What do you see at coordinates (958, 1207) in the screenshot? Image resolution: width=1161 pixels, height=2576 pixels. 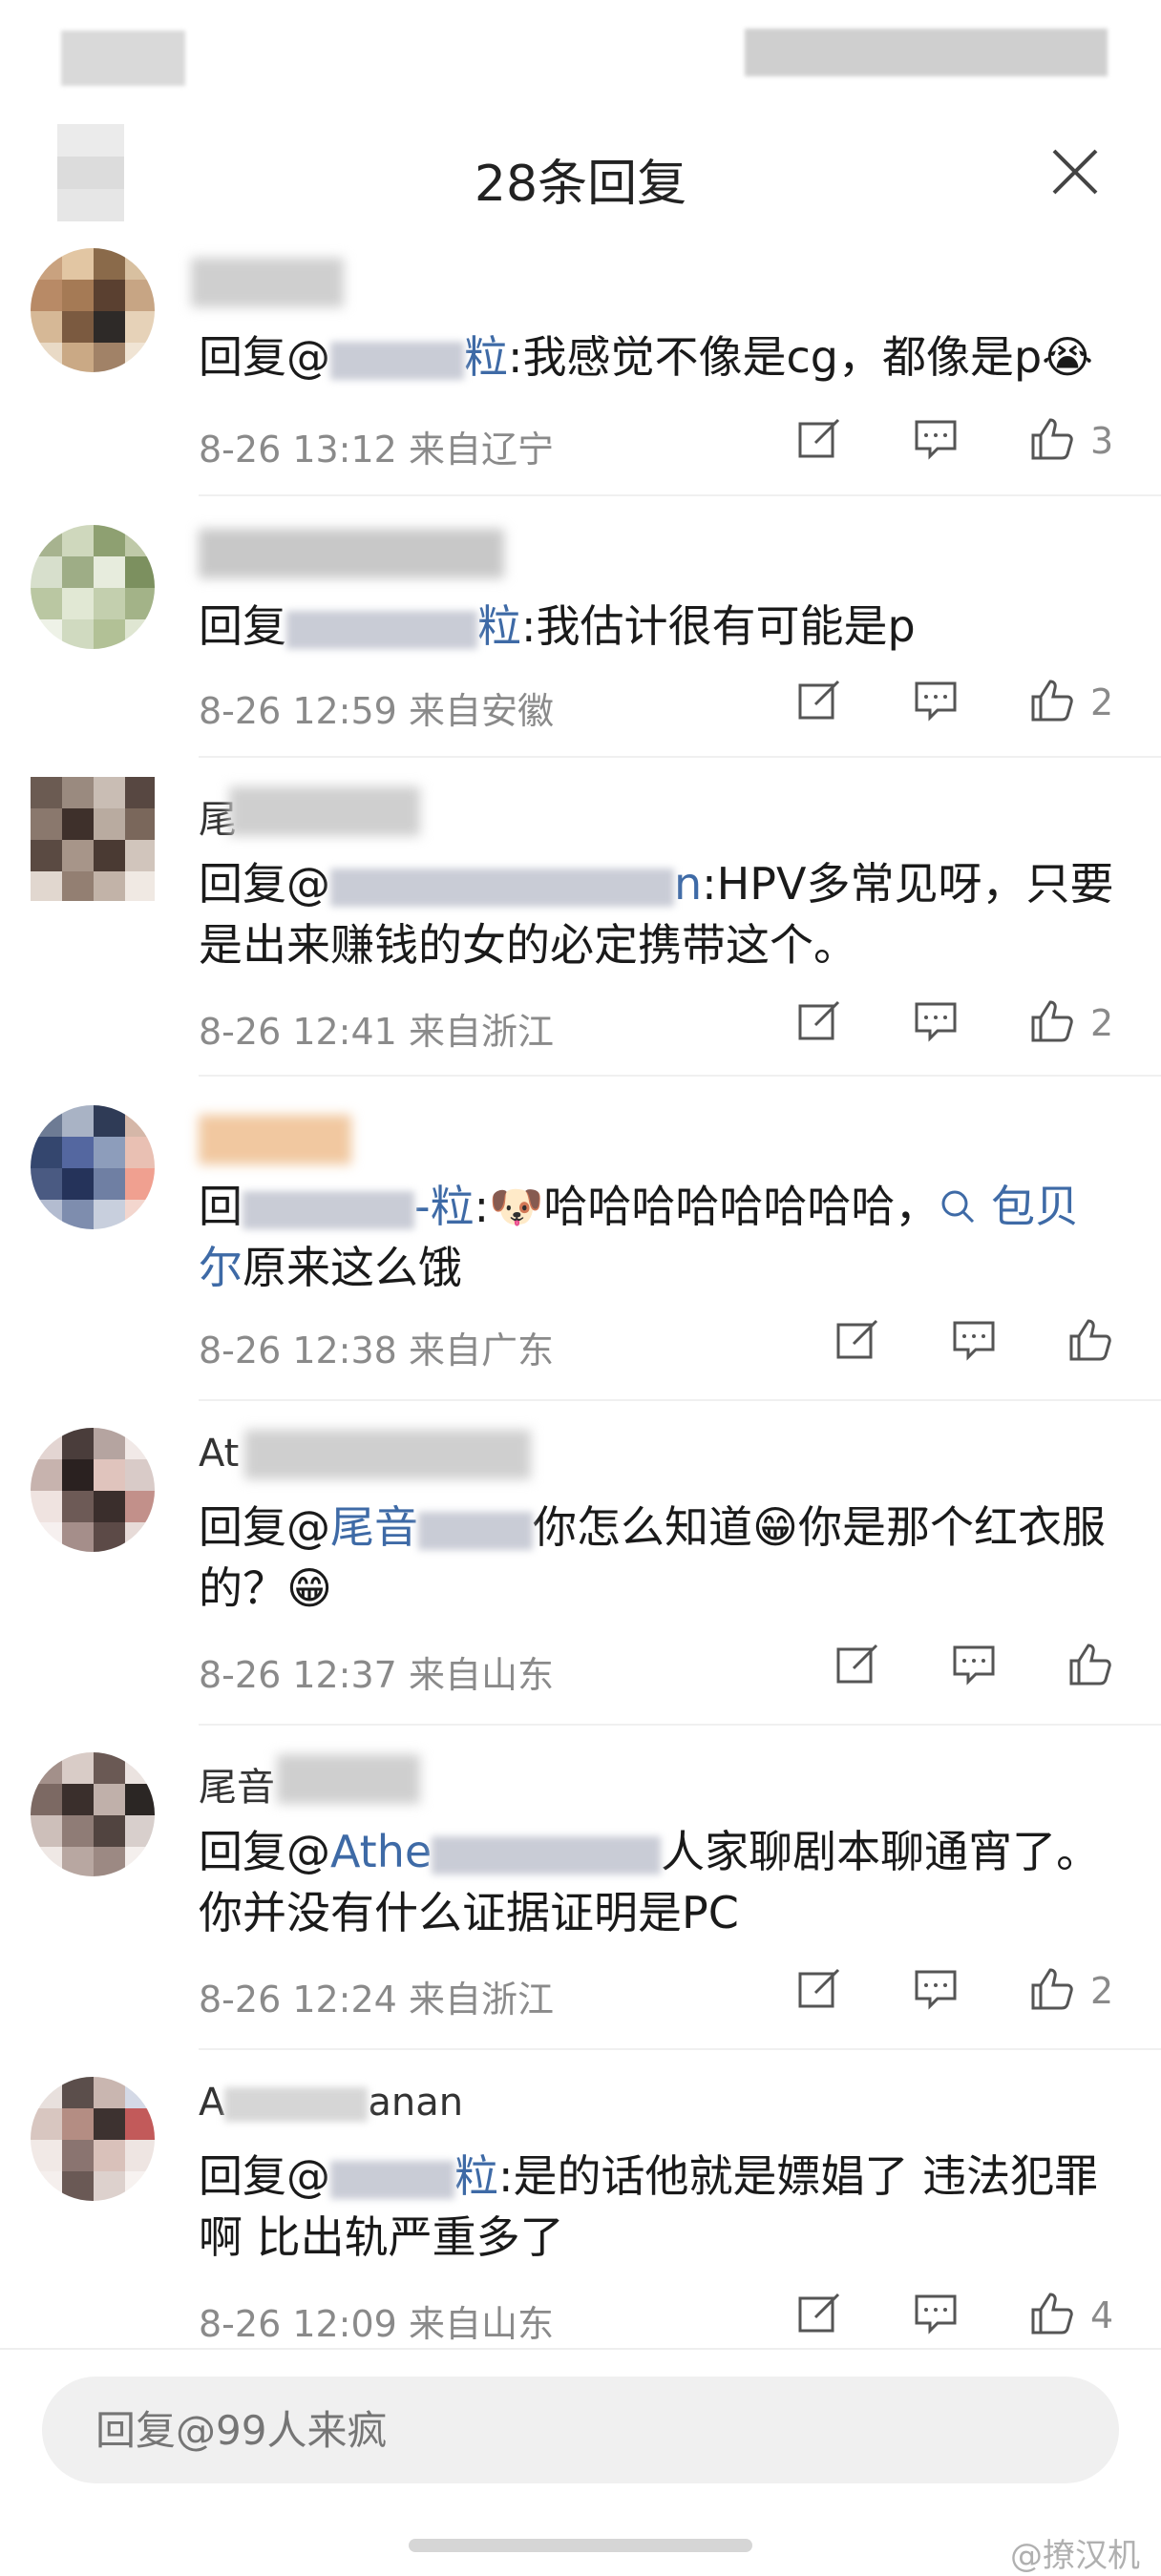 I see `search-icon` at bounding box center [958, 1207].